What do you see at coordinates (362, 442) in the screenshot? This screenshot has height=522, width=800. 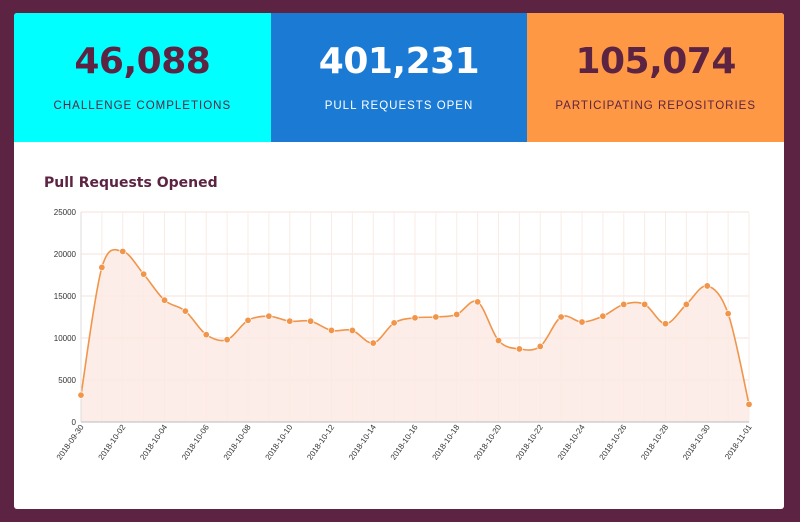 I see `x-tick-label: 2018-10-14` at bounding box center [362, 442].